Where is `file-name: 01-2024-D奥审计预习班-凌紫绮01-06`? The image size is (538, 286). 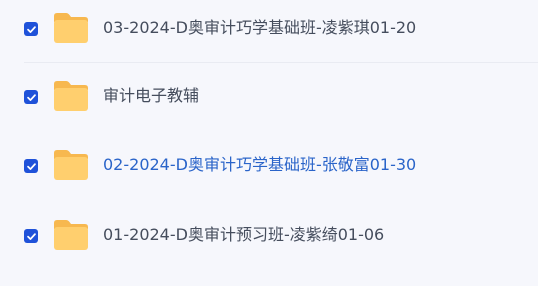 file-name: 01-2024-D奥审计预习班-凌紫绮01-06 is located at coordinates (243, 235).